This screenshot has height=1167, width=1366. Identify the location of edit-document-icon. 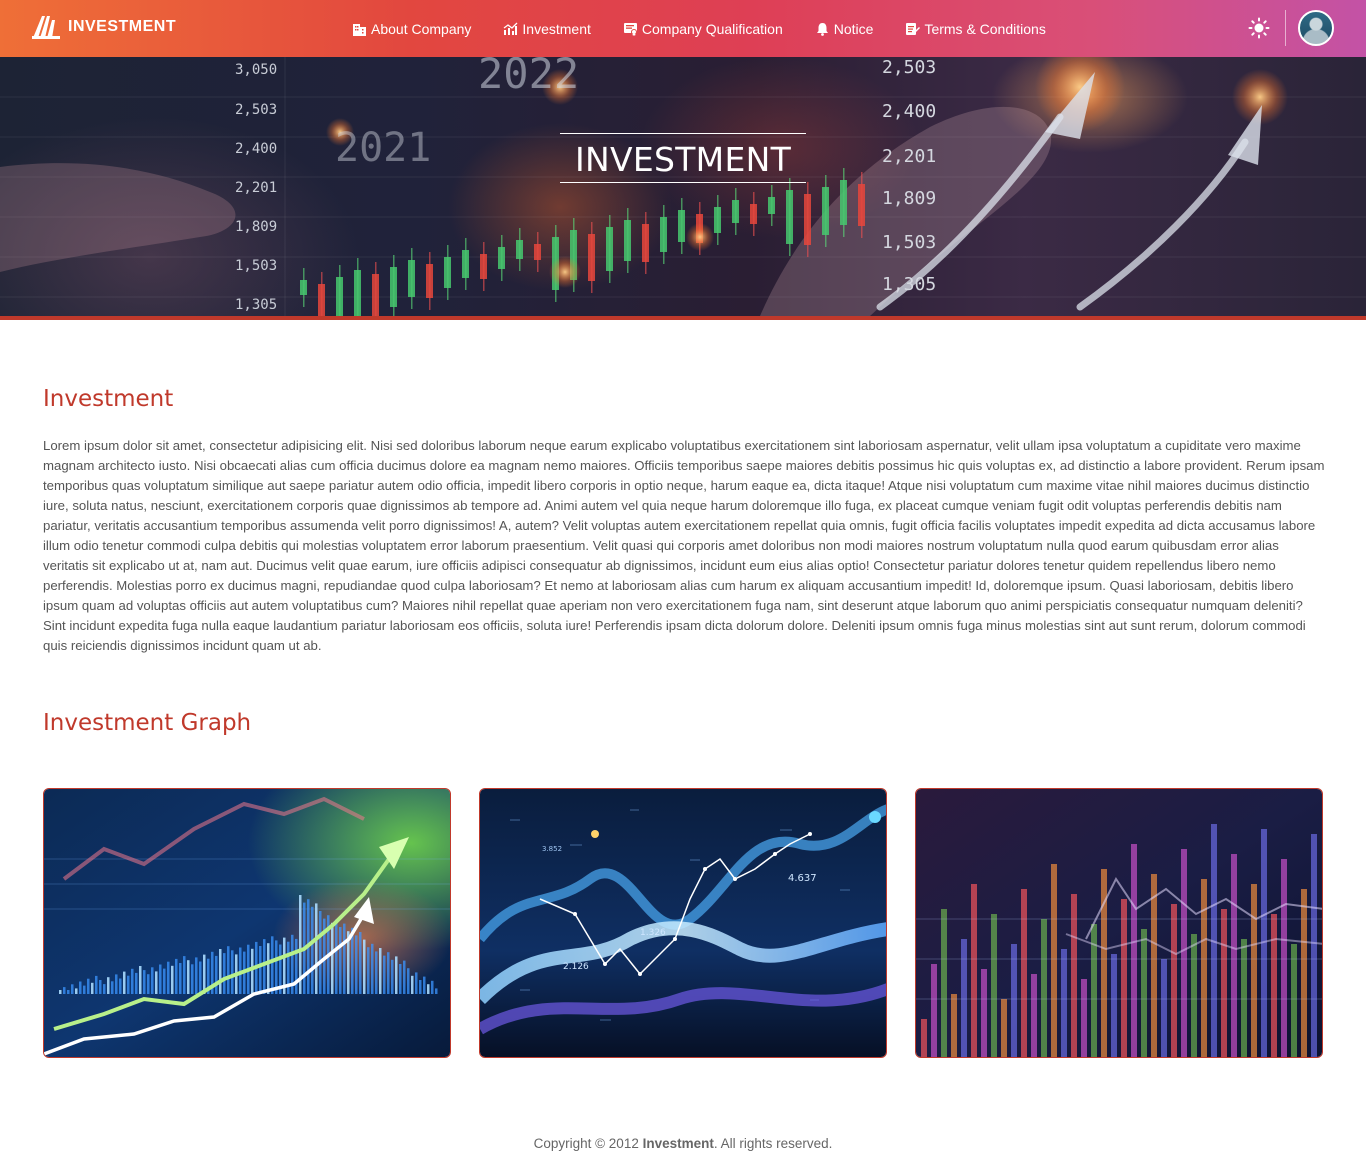
(913, 29).